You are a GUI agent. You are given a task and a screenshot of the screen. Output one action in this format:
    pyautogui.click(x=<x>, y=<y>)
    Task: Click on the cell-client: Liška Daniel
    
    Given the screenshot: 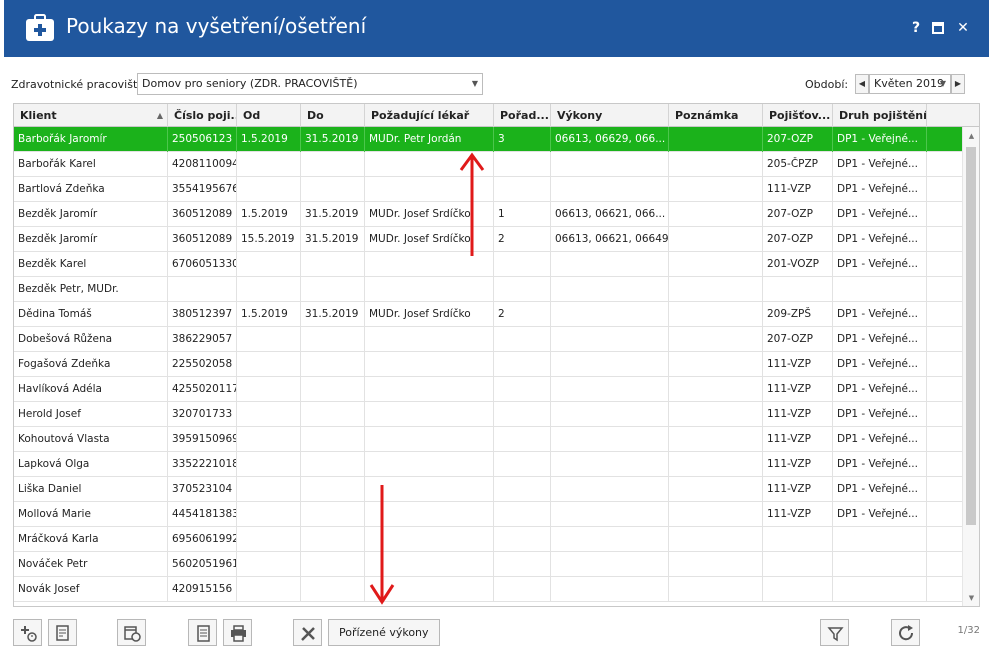 What is the action you would take?
    pyautogui.click(x=91, y=489)
    